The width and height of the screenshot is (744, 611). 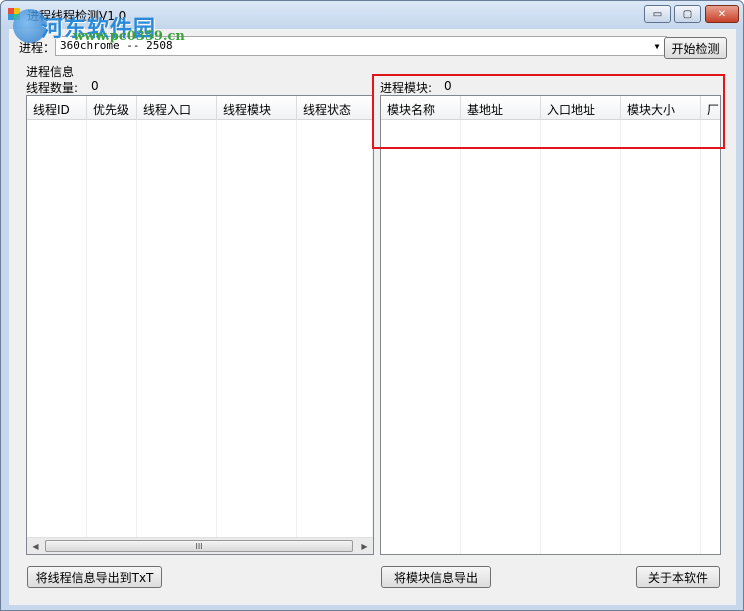 I want to click on title-bar: 进程线程检测V1.0 ▭ ▢ ✕, so click(x=372, y=15).